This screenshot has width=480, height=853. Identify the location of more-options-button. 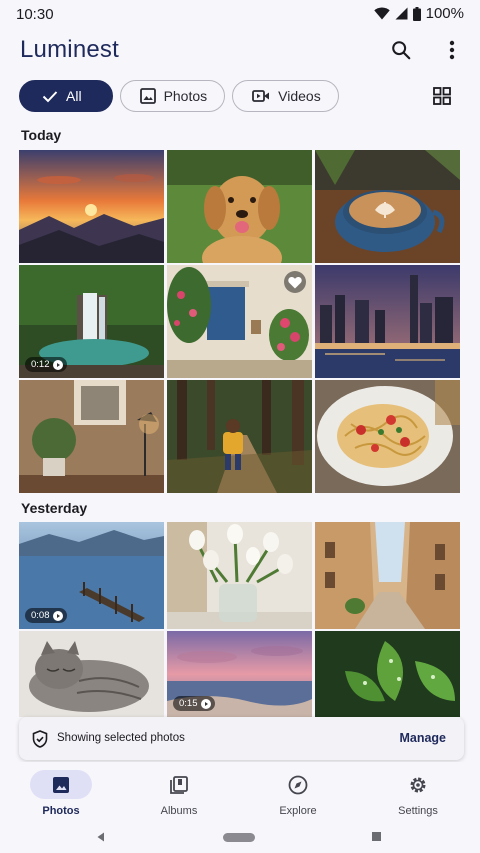
(452, 50).